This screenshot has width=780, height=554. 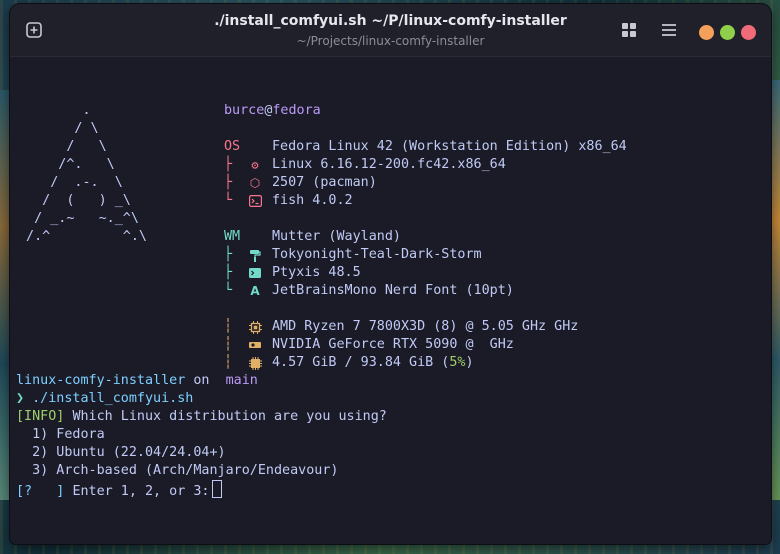 I want to click on input-prompt: Enter 1, 2, or 3:, so click(x=141, y=491).